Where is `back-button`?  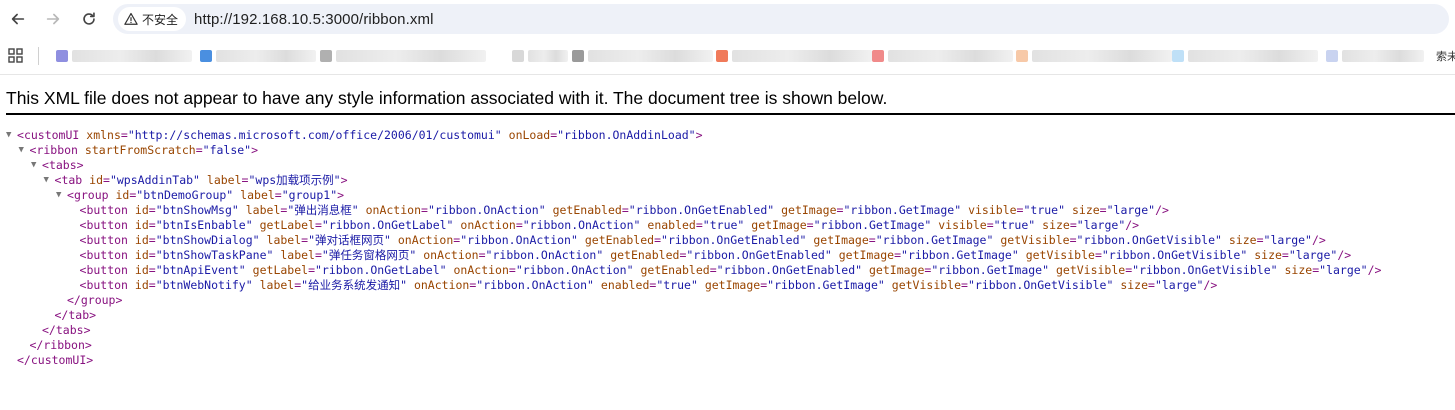 back-button is located at coordinates (18, 19).